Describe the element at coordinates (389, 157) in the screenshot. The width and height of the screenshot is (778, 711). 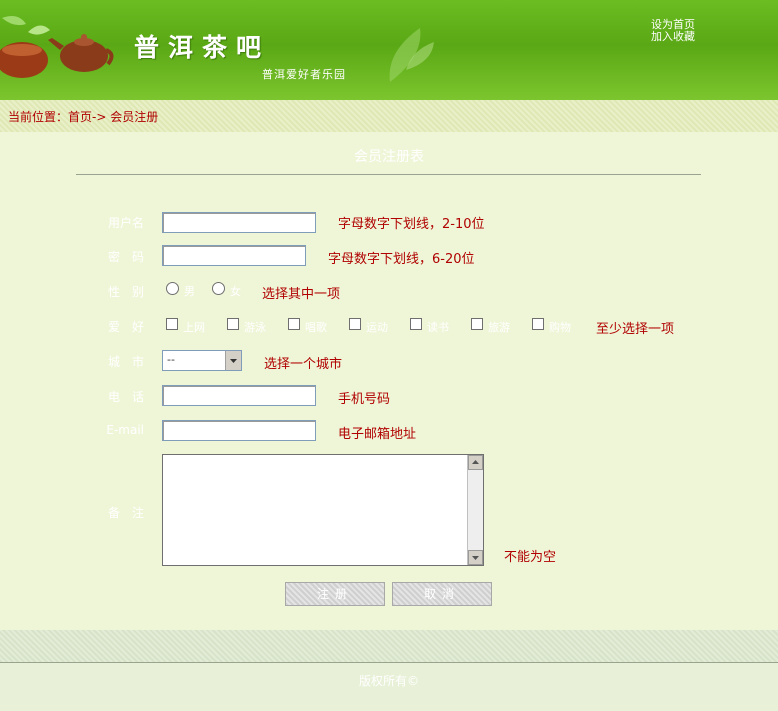
I see `form-title: 会员注册表` at that location.